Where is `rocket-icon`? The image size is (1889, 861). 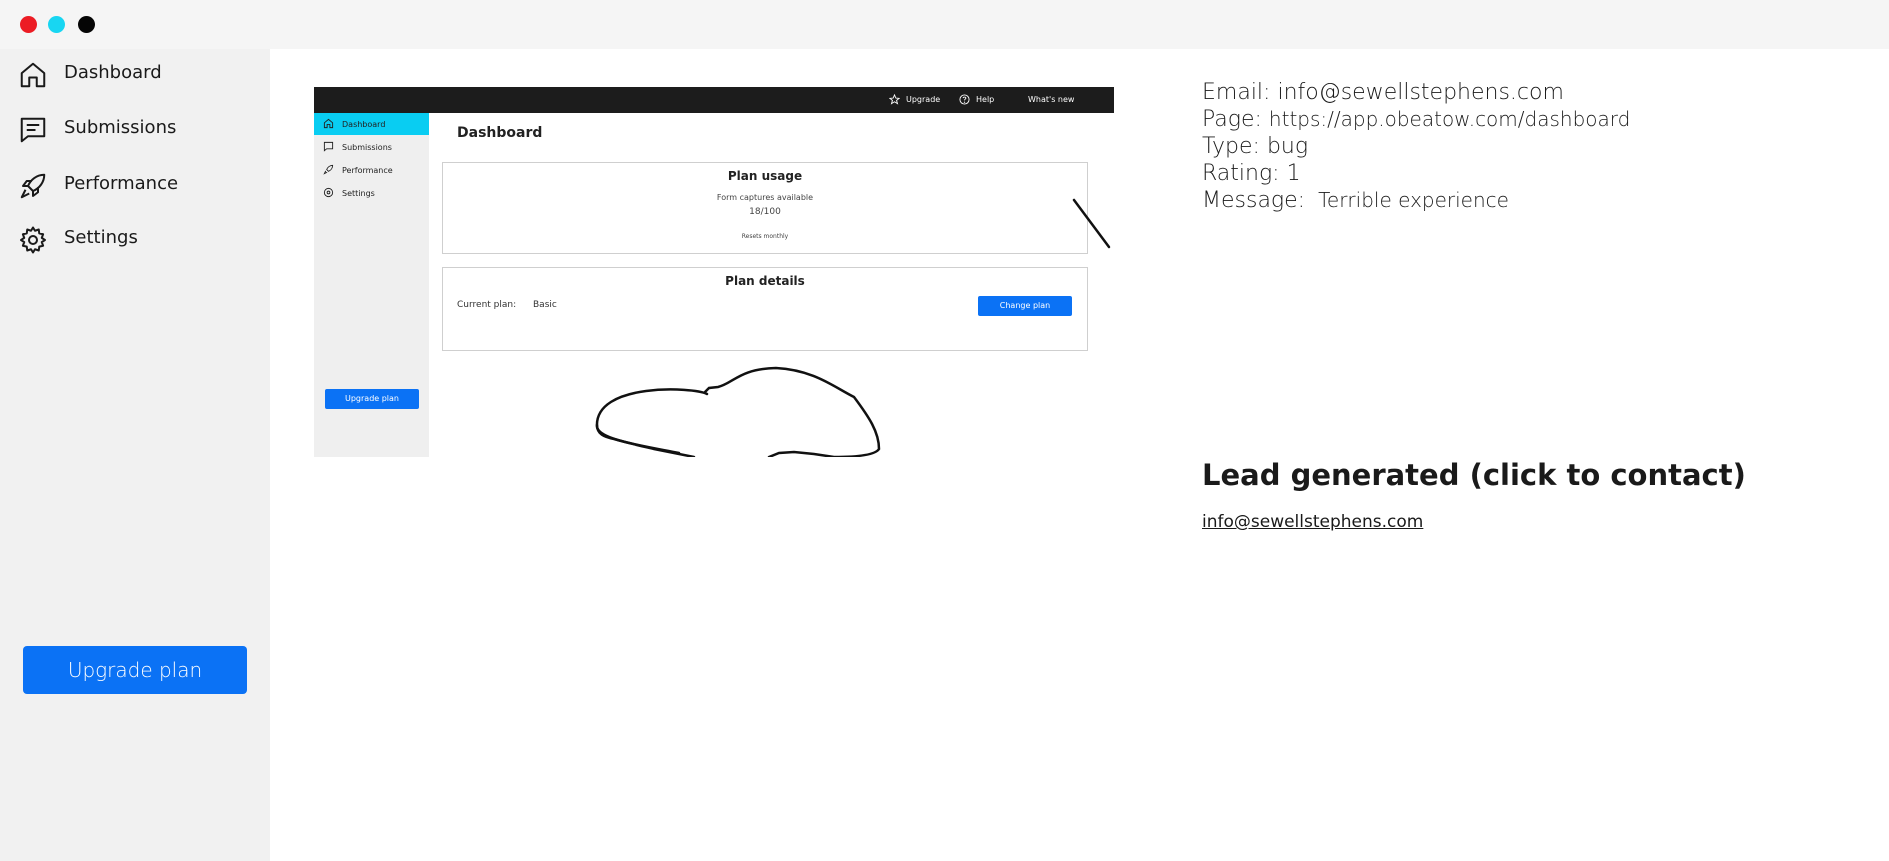
rocket-icon is located at coordinates (33, 186).